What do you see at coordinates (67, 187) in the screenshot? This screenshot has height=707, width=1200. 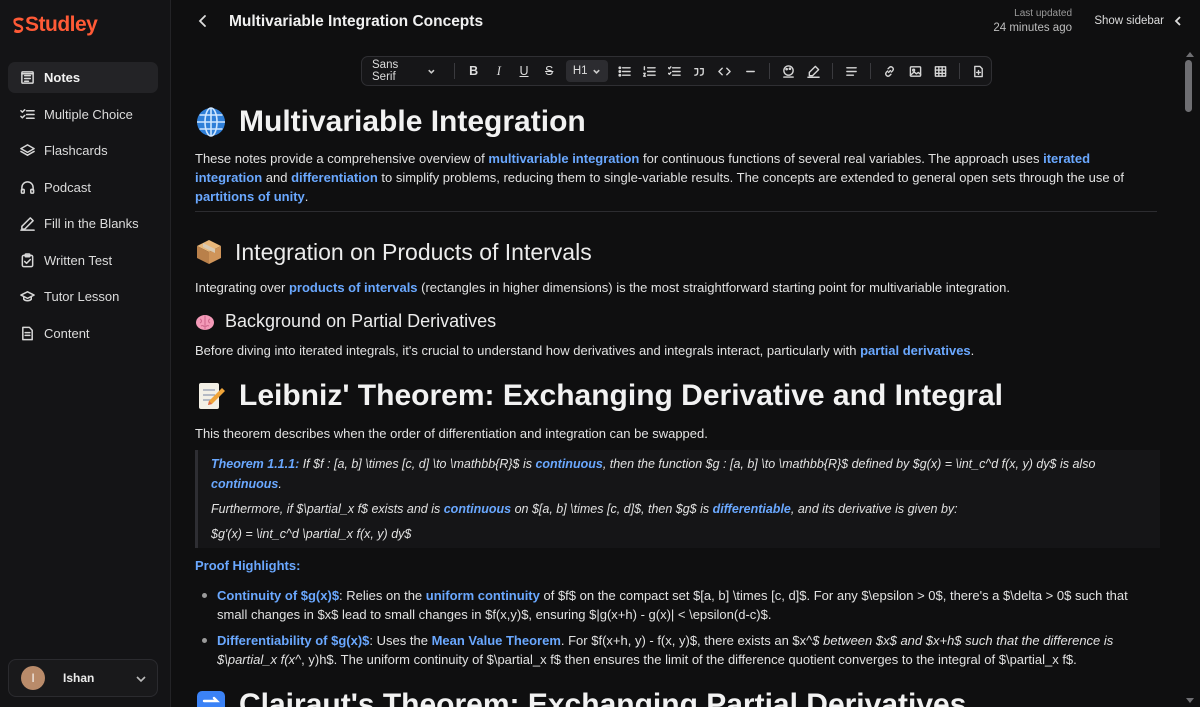 I see `sidebar-item-label: Podcast` at bounding box center [67, 187].